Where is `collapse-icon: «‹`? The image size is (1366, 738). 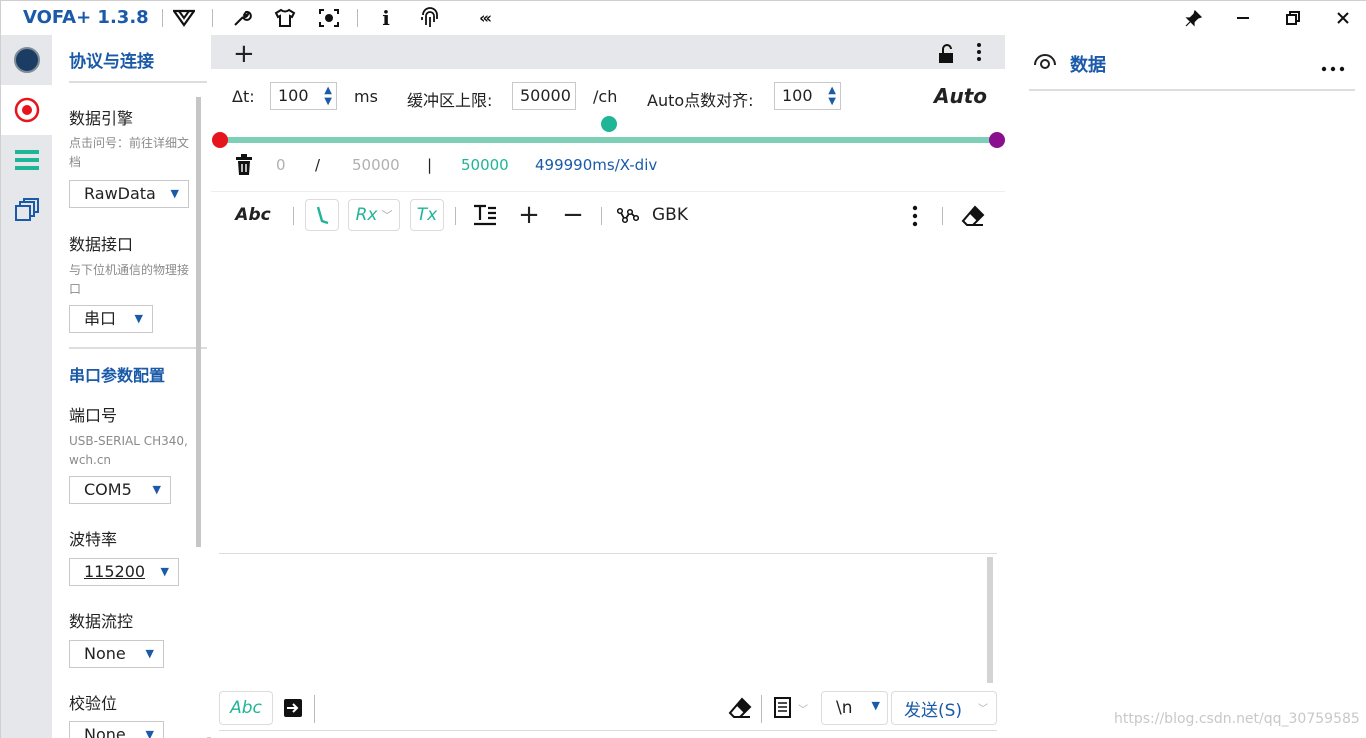
collapse-icon: «‹ is located at coordinates (484, 18).